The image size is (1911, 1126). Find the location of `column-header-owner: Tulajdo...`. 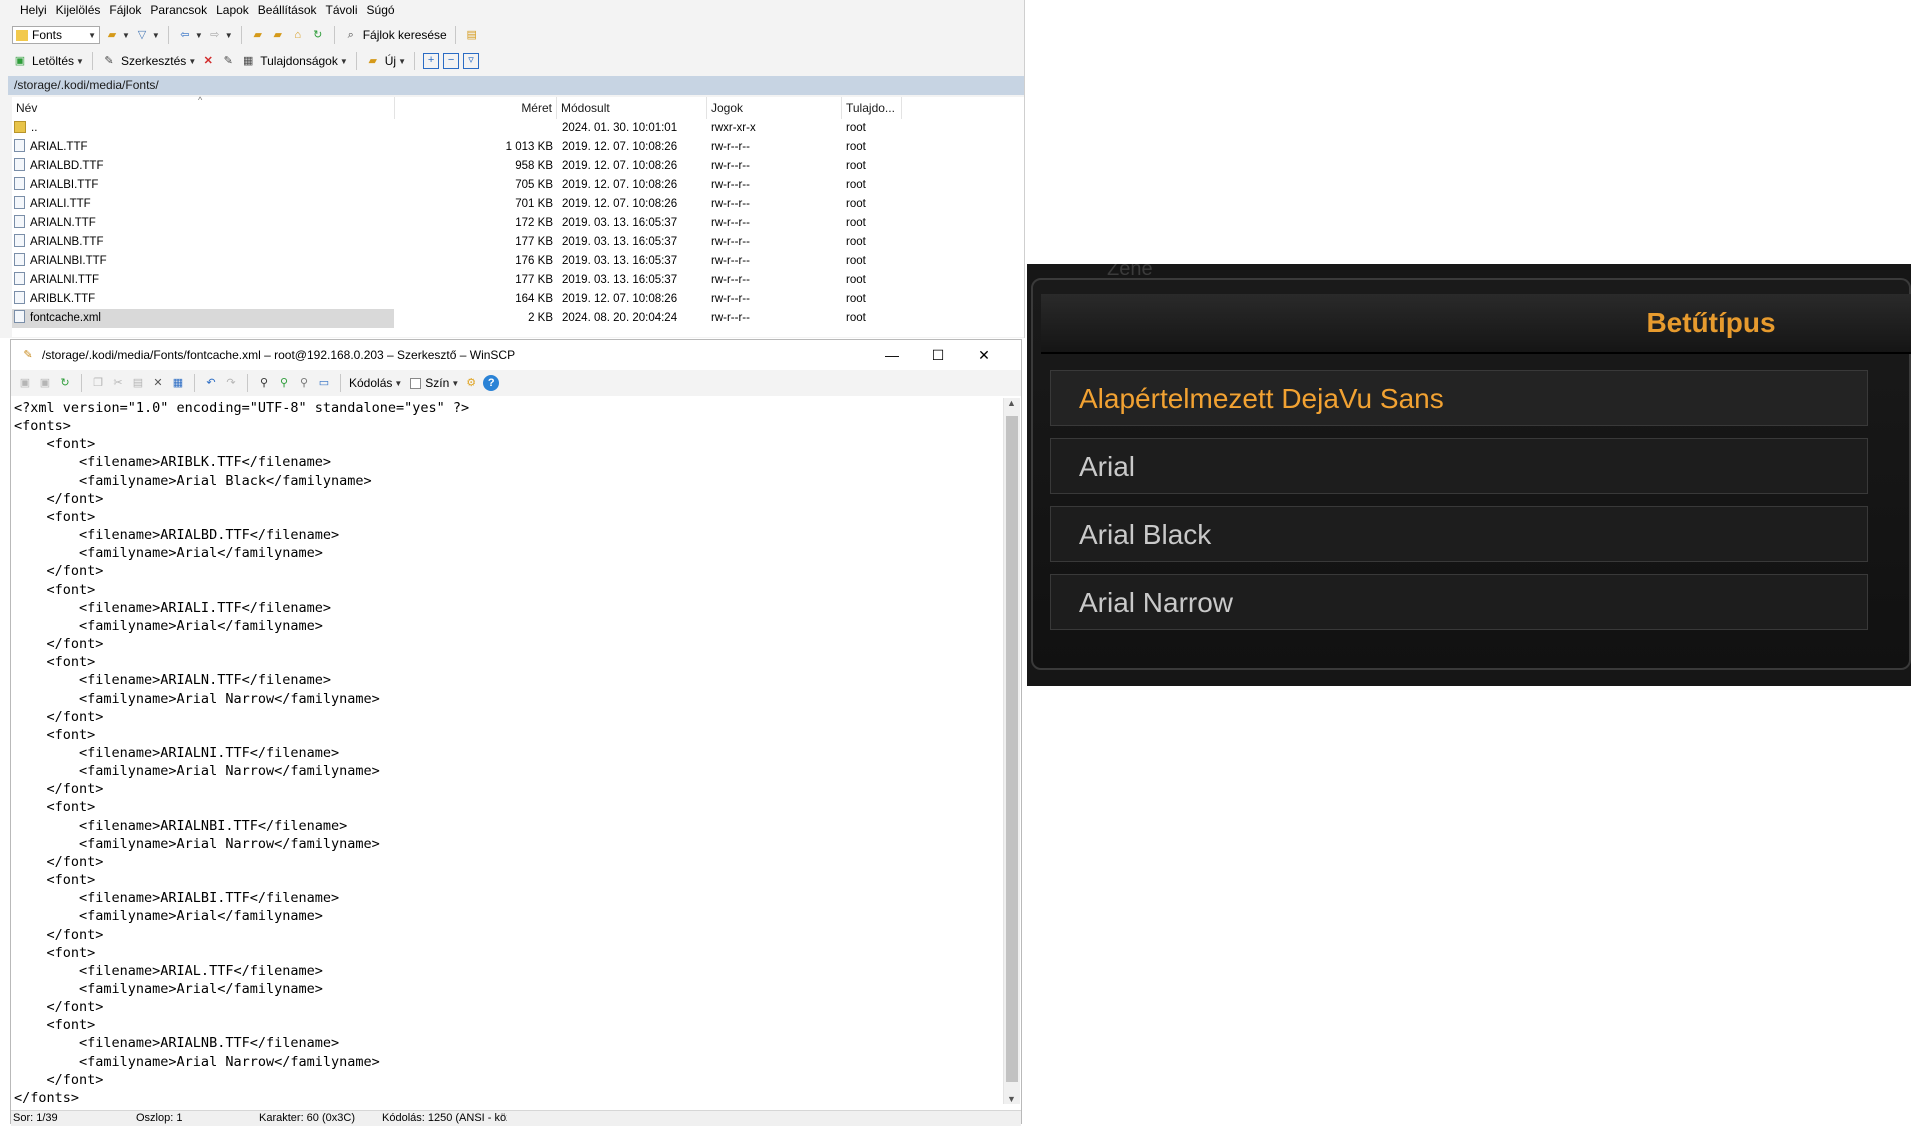

column-header-owner: Tulajdo... is located at coordinates (872, 108).